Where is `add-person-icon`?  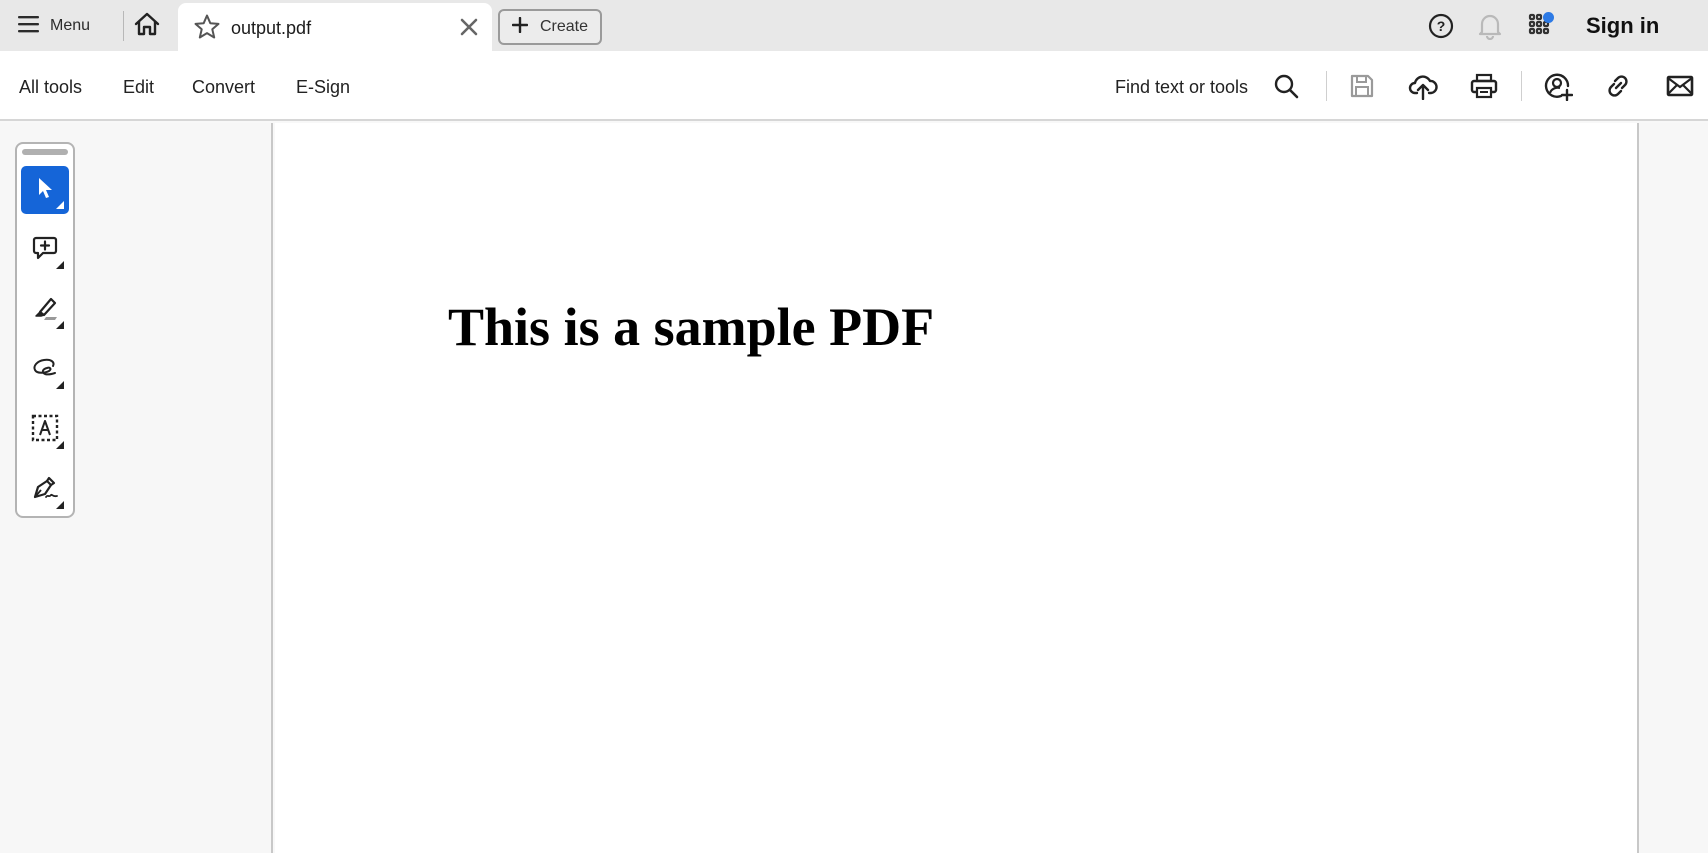 add-person-icon is located at coordinates (1558, 86).